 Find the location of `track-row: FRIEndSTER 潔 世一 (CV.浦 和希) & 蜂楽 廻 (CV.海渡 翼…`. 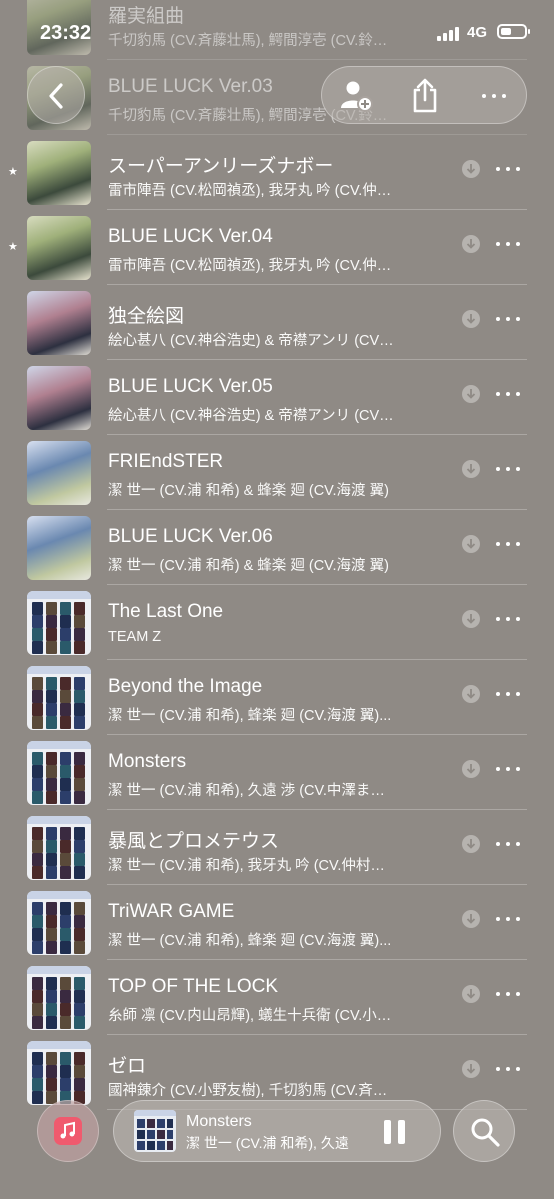

track-row: FRIEndSTER 潔 世一 (CV.浦 和希) & 蜂楽 廻 (CV.海渡 翼… is located at coordinates (277, 472).